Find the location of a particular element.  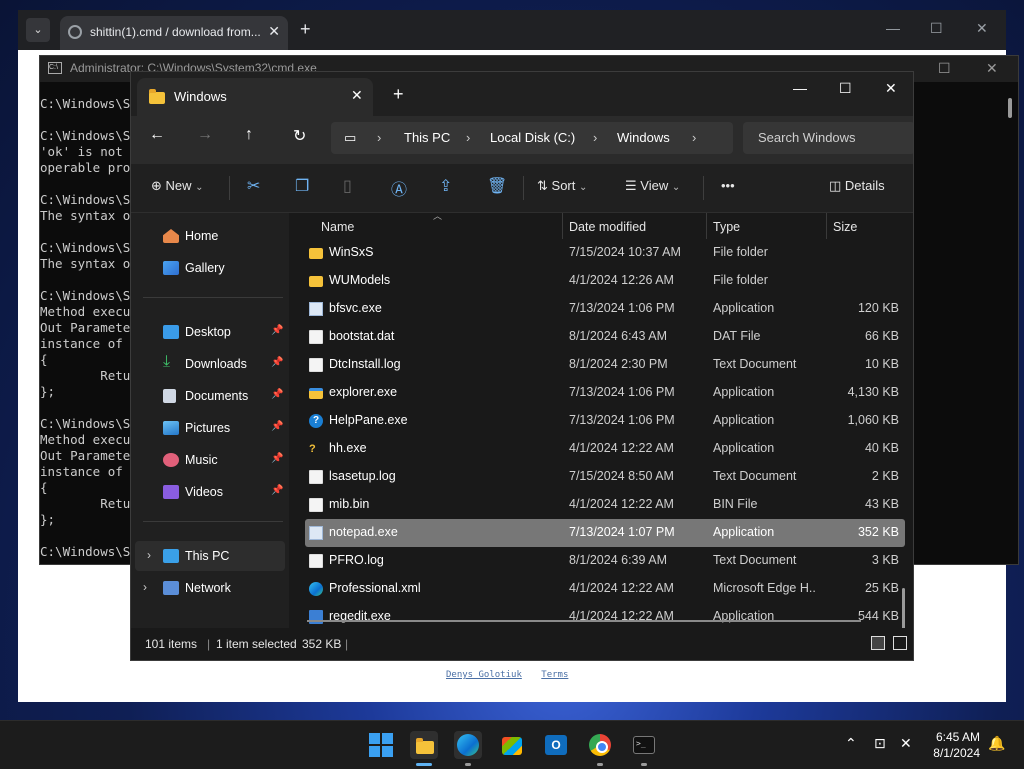

back-arrow-icon: ← is located at coordinates (157, 135).